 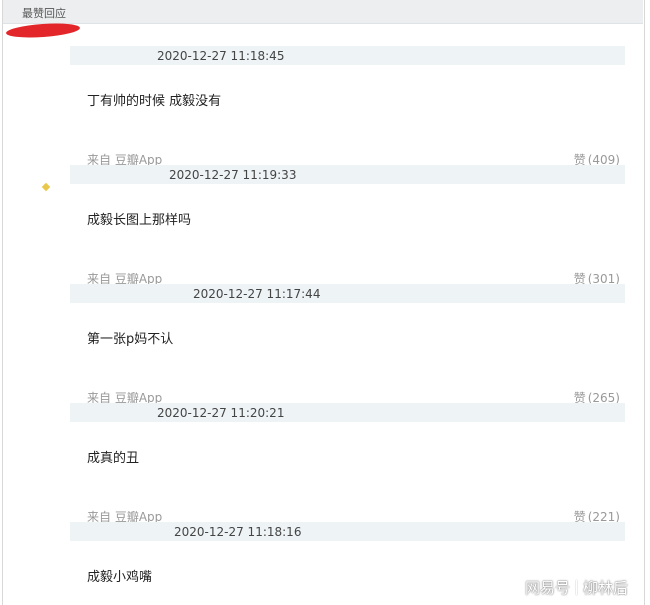 What do you see at coordinates (347, 412) in the screenshot?
I see `comment-meta-bar: 2020-12-27 11:20:21` at bounding box center [347, 412].